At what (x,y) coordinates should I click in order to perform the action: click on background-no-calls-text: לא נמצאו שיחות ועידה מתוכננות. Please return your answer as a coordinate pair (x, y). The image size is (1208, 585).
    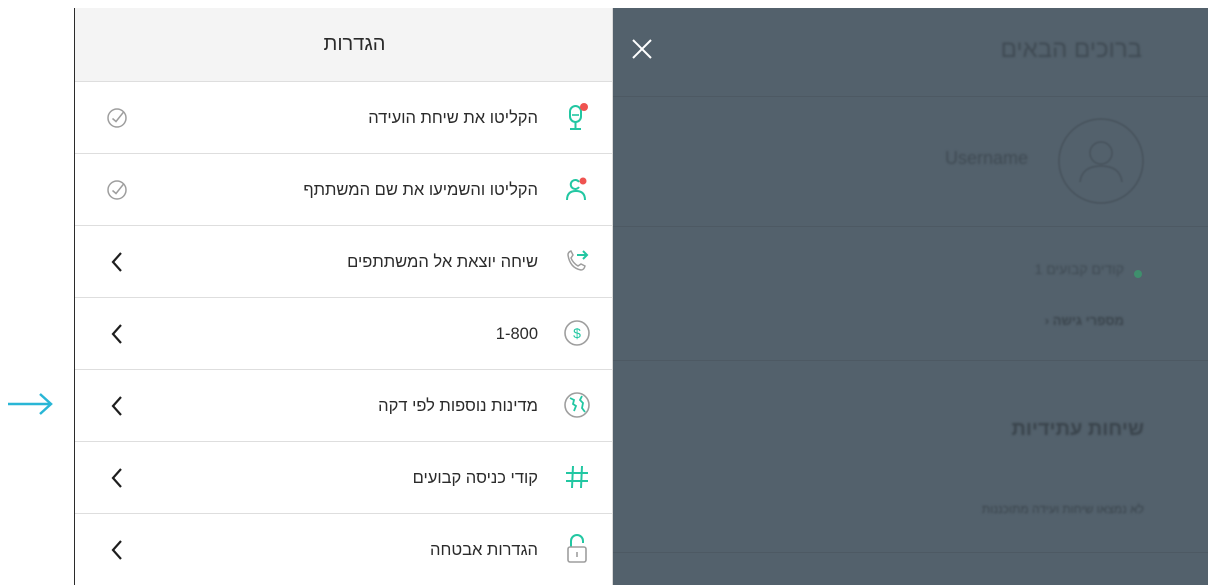
    Looking at the image, I should click on (1062, 509).